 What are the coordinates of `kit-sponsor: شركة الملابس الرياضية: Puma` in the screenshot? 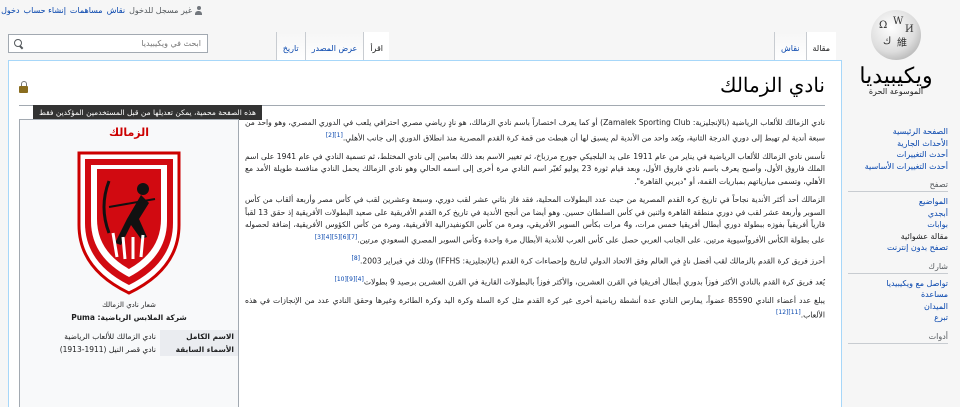 It's located at (129, 317).